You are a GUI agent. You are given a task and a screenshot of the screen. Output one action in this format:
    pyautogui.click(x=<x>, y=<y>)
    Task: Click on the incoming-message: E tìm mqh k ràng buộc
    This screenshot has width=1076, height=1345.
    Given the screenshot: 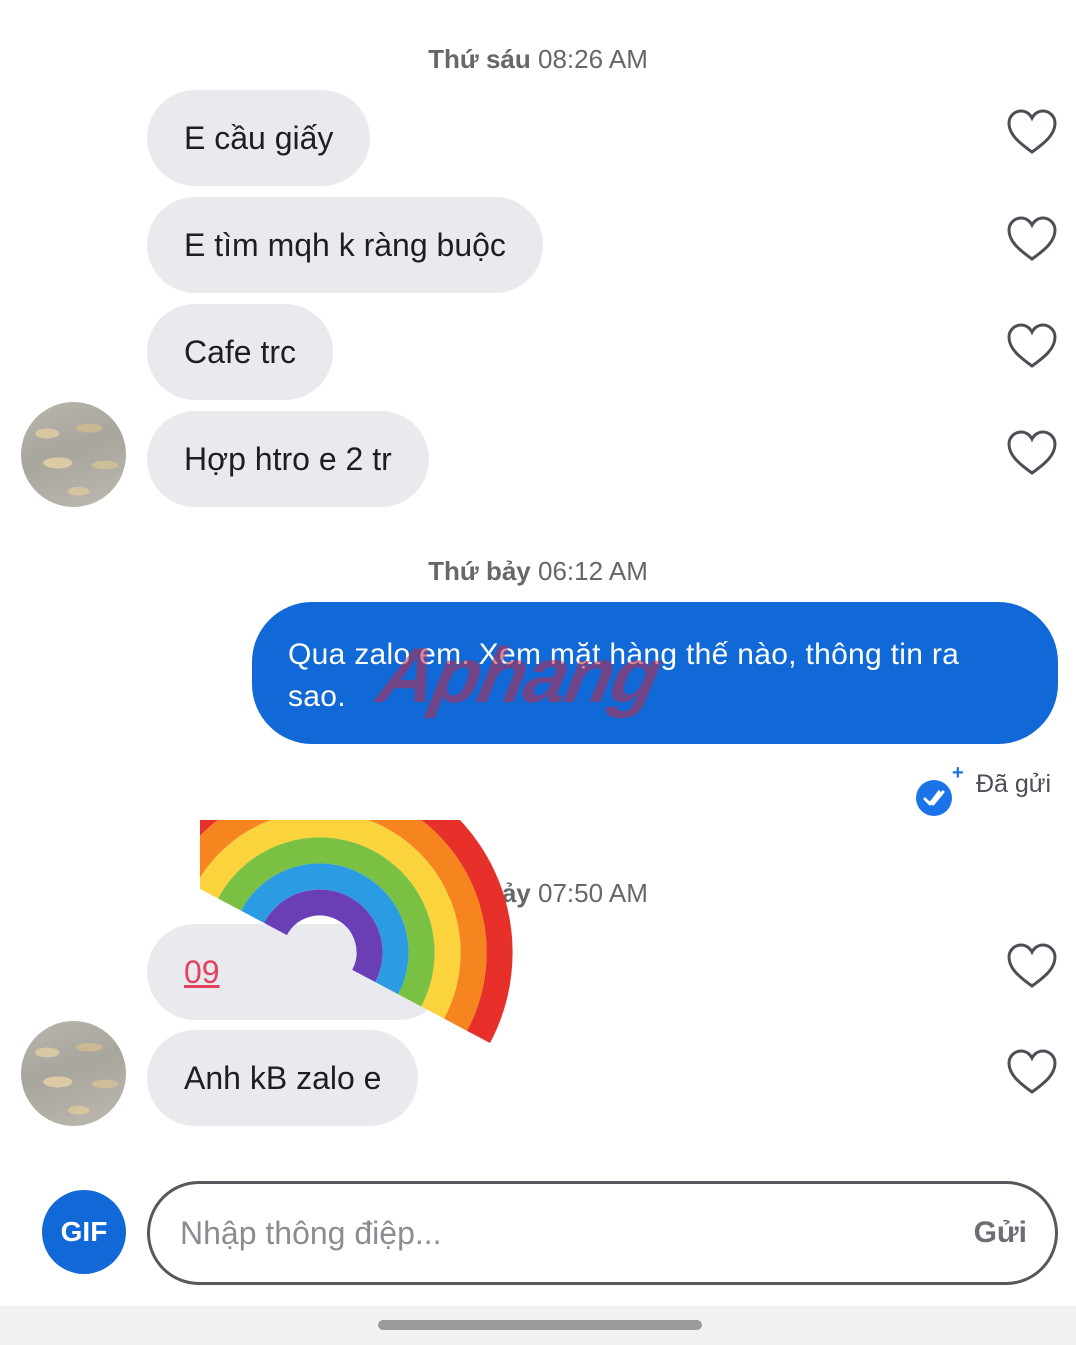 What is the action you would take?
    pyautogui.click(x=345, y=245)
    